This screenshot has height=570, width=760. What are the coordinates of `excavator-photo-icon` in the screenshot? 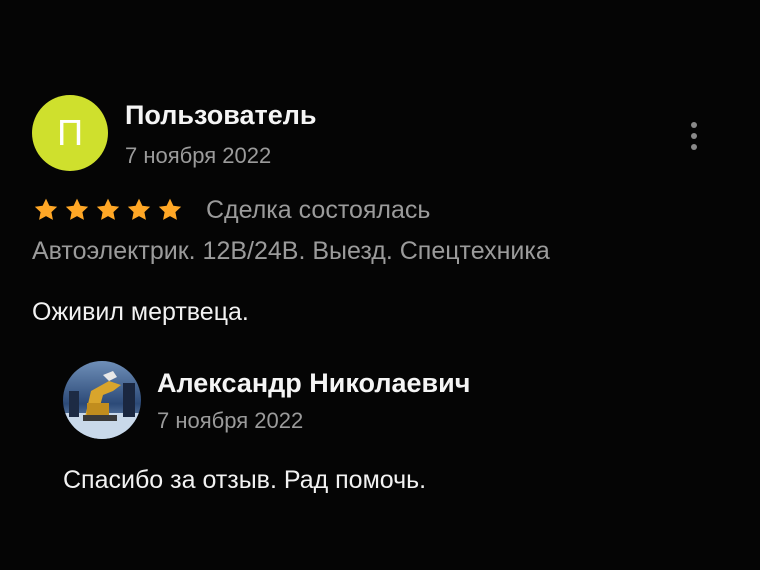 It's located at (102, 400).